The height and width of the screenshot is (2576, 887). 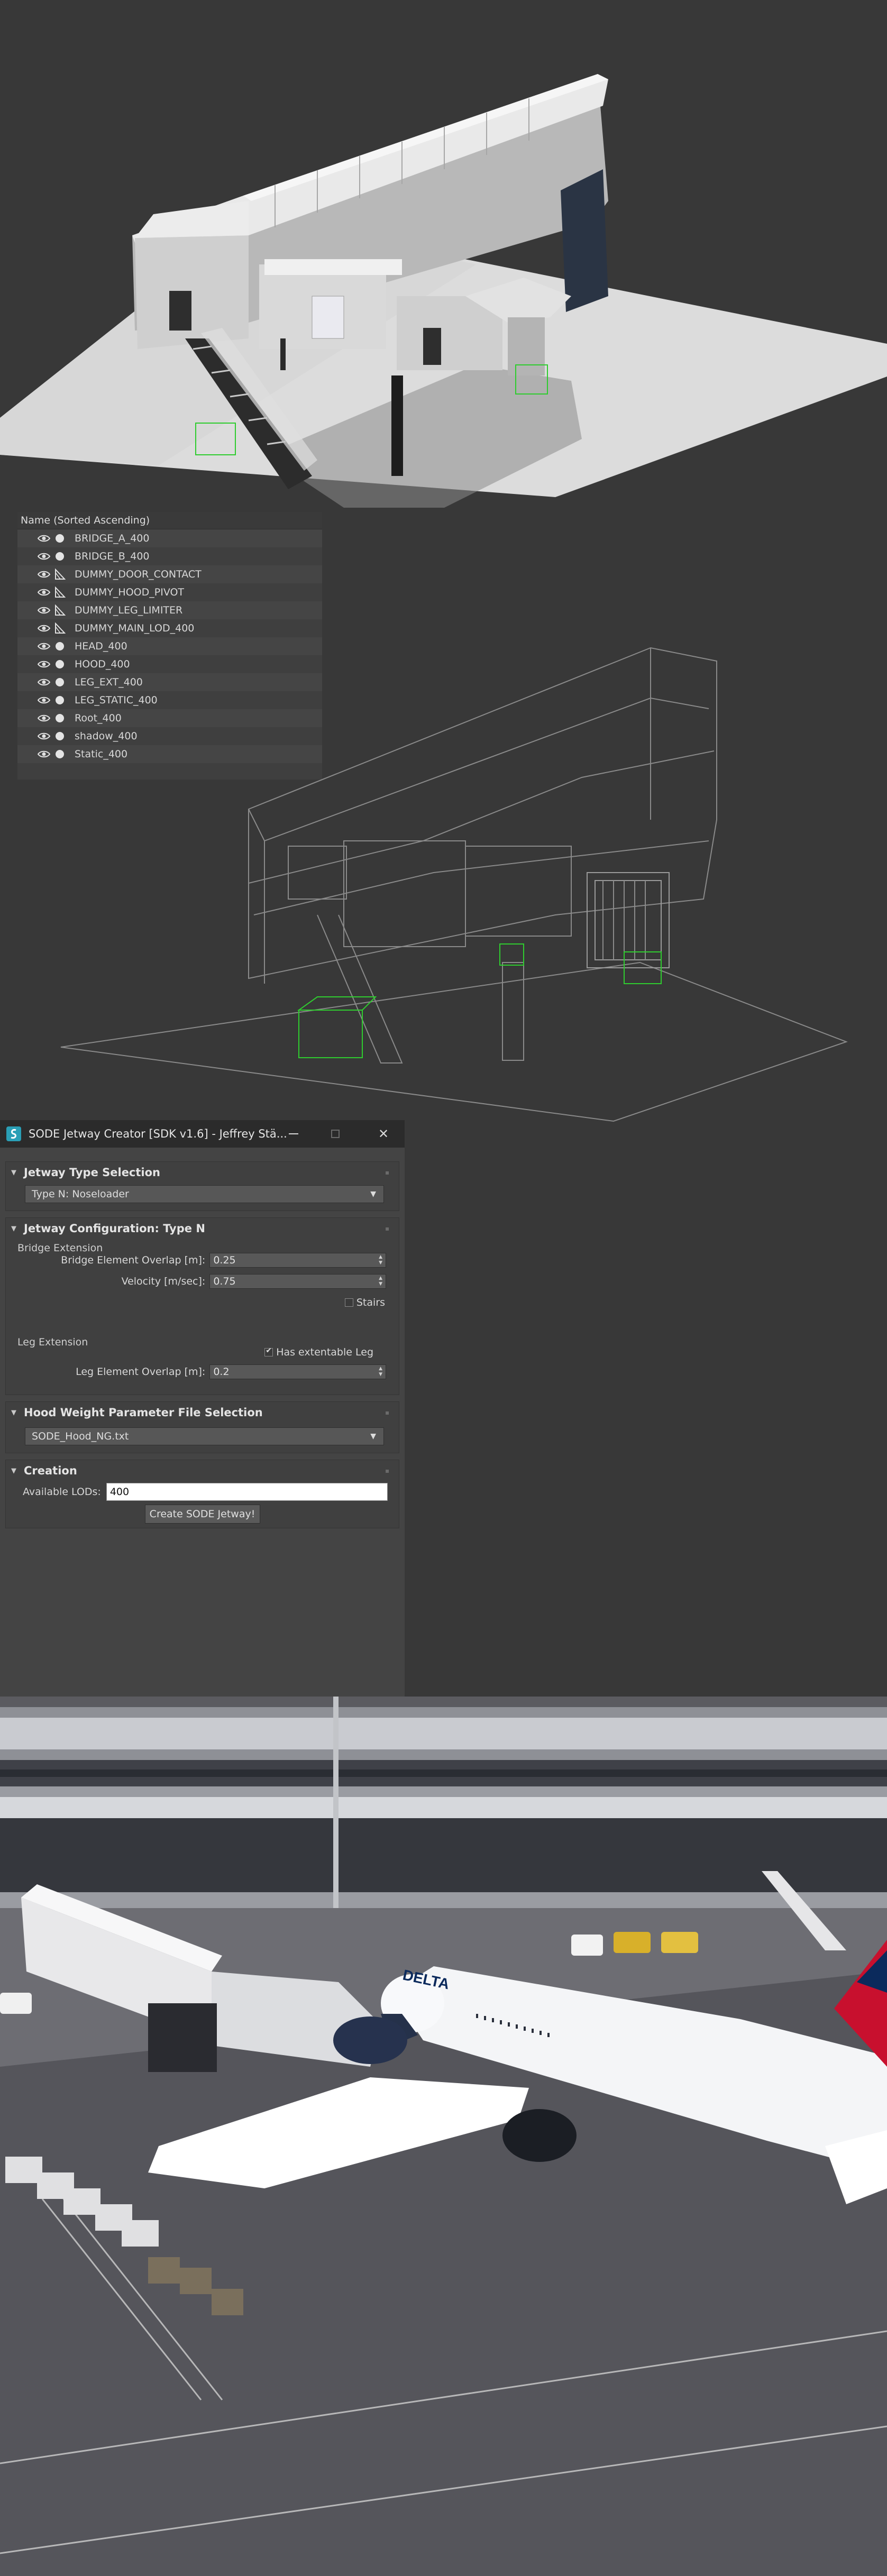 What do you see at coordinates (370, 1302) in the screenshot?
I see `checkbox-label: Stairs` at bounding box center [370, 1302].